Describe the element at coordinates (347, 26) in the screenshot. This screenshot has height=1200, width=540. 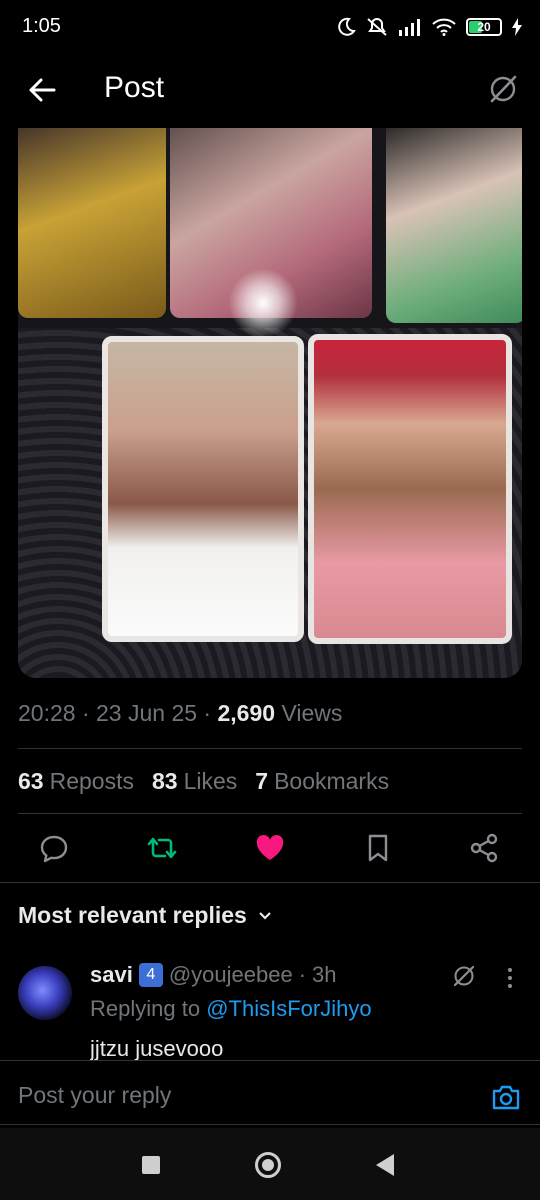
I see `moon-icon` at that location.